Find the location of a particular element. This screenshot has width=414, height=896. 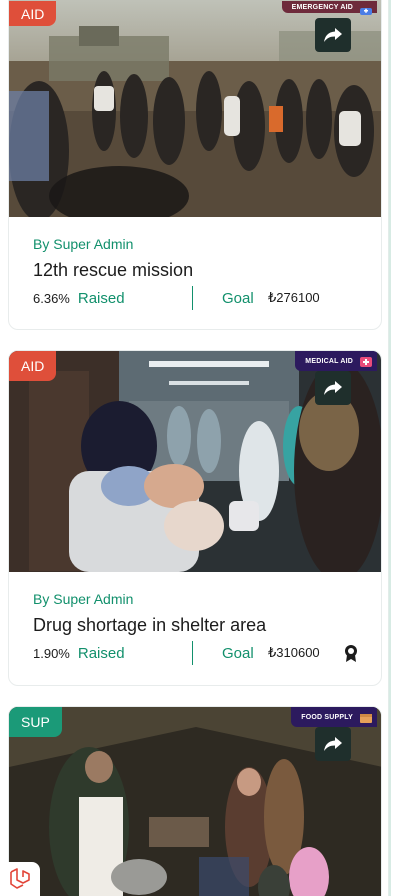

food-box-icon is located at coordinates (366, 718).